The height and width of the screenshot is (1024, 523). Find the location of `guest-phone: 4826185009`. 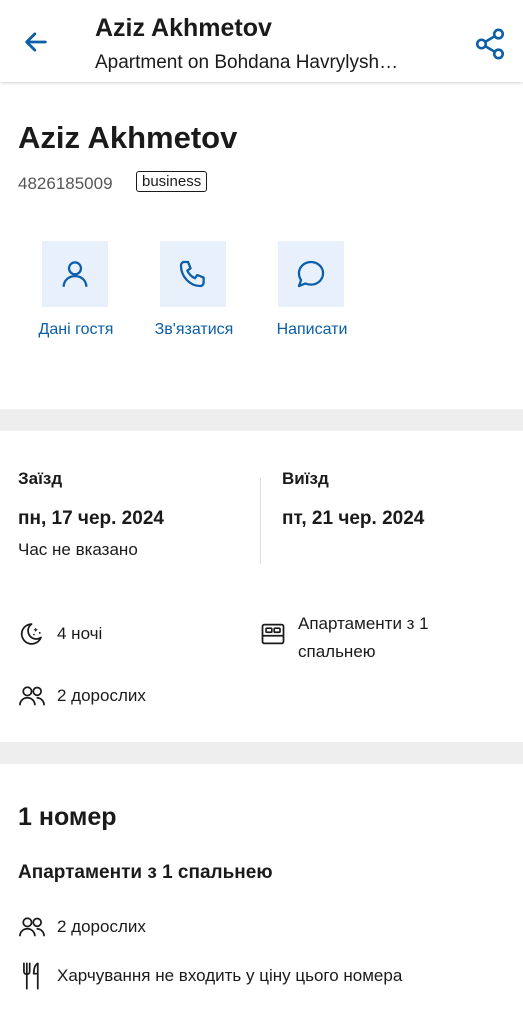

guest-phone: 4826185009 is located at coordinates (65, 183).